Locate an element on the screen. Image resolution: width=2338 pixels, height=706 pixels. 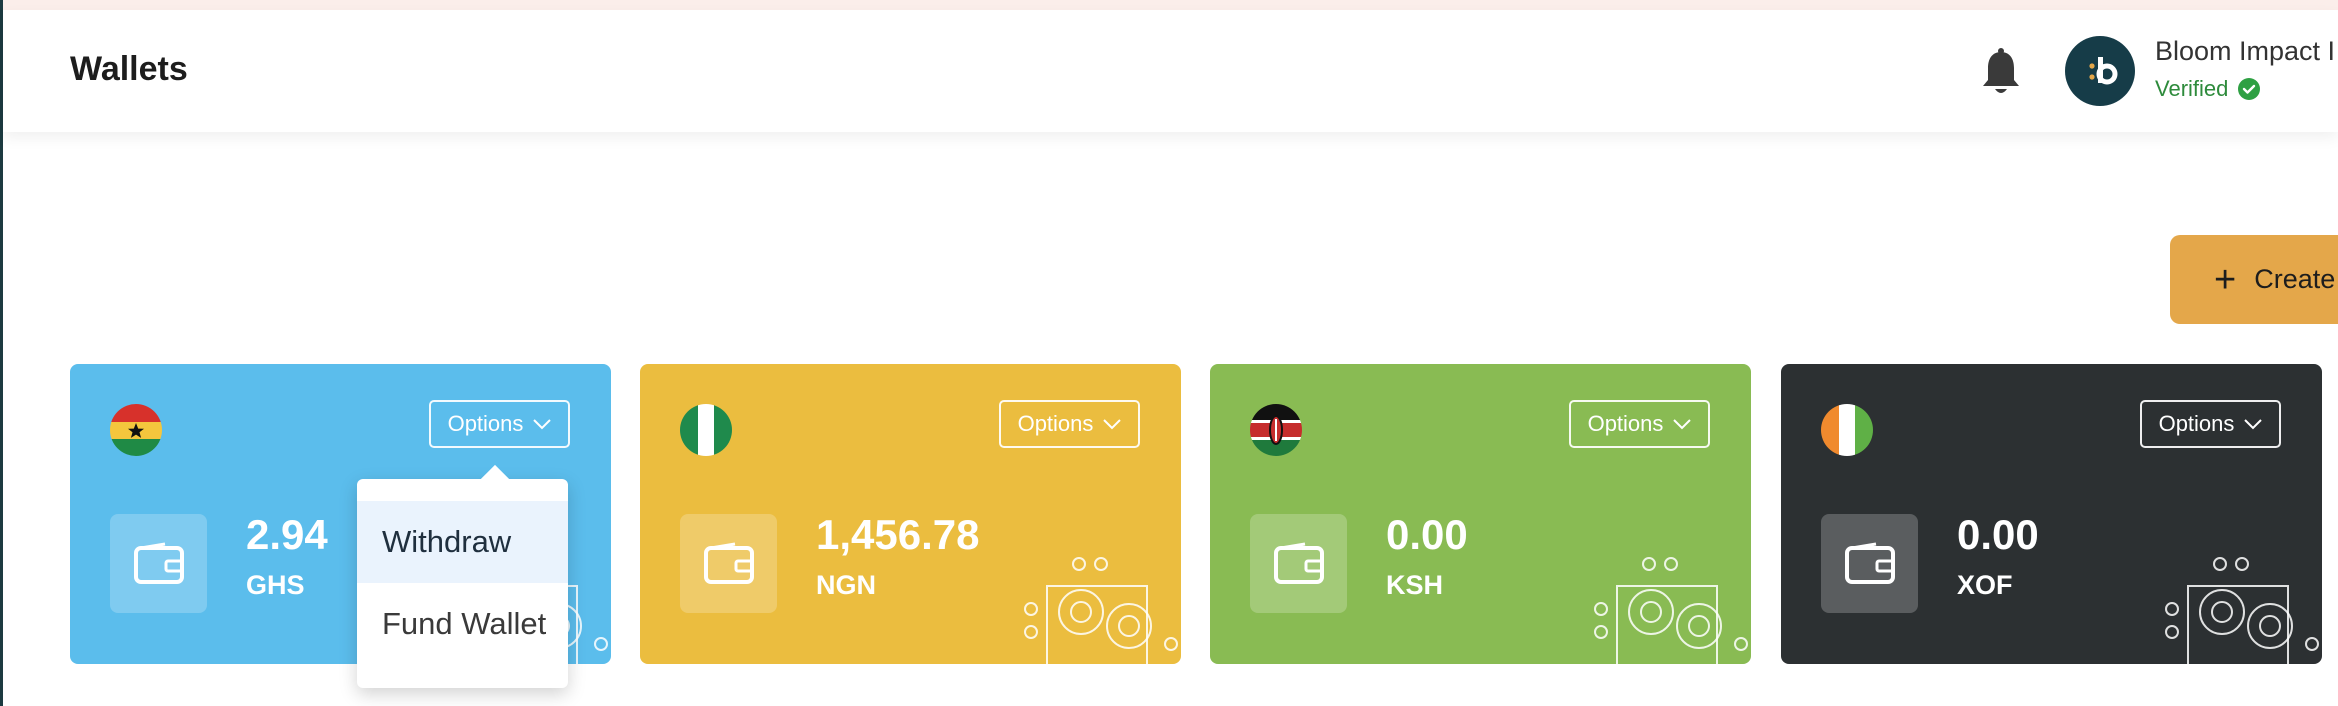
check-circle-icon is located at coordinates (2249, 89).